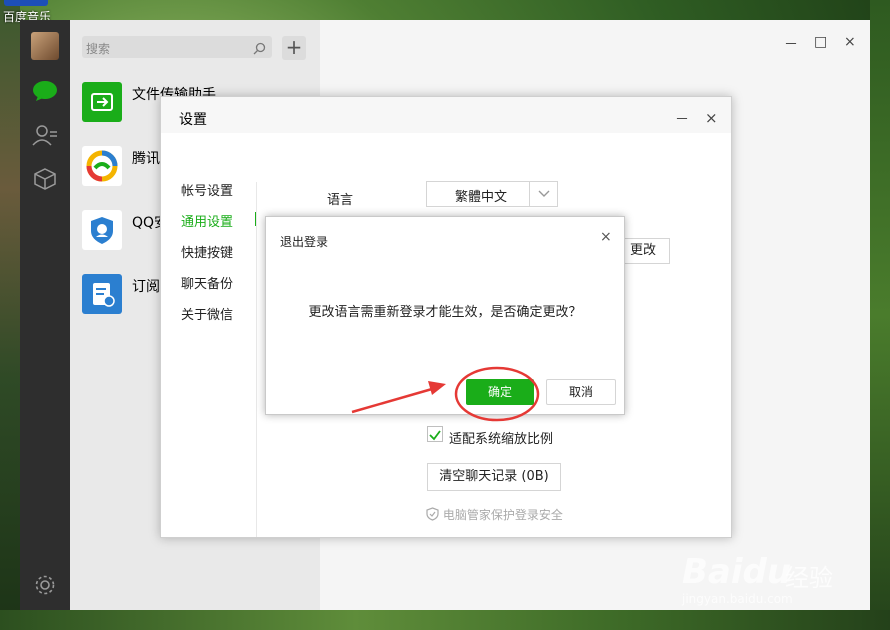  Describe the element at coordinates (880, 315) in the screenshot. I see `desktop-right-strip` at that location.